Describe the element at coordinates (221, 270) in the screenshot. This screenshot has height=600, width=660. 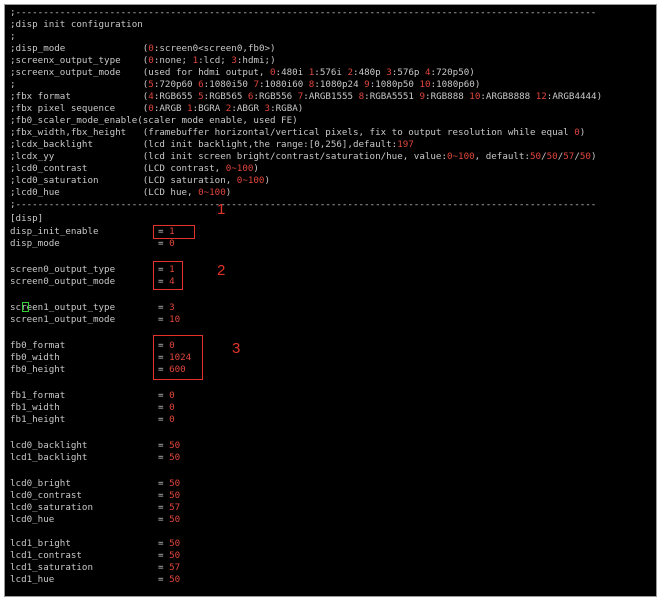
I see `annotation-label-2: 2` at that location.